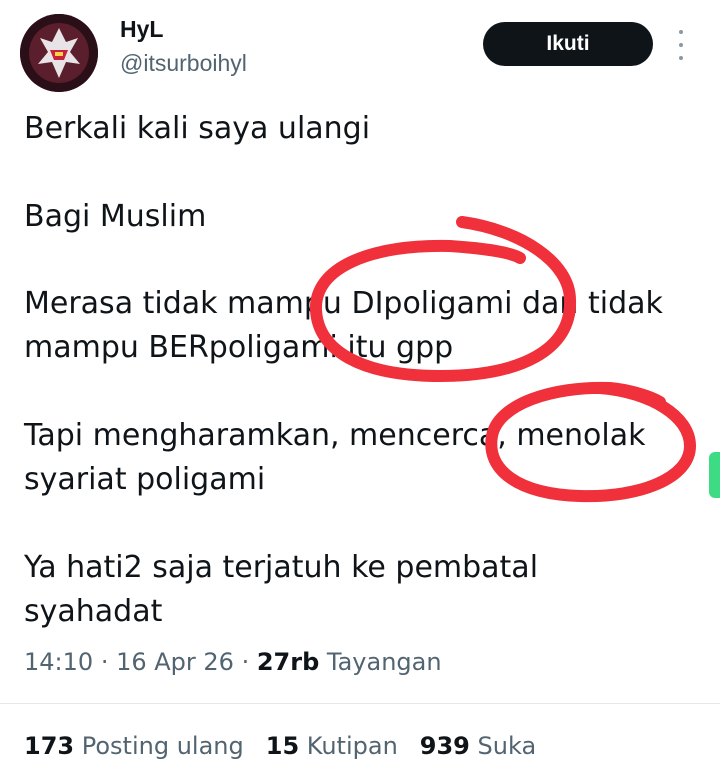 The height and width of the screenshot is (780, 720). I want to click on quotes-stat: 15 Kutipan, so click(332, 746).